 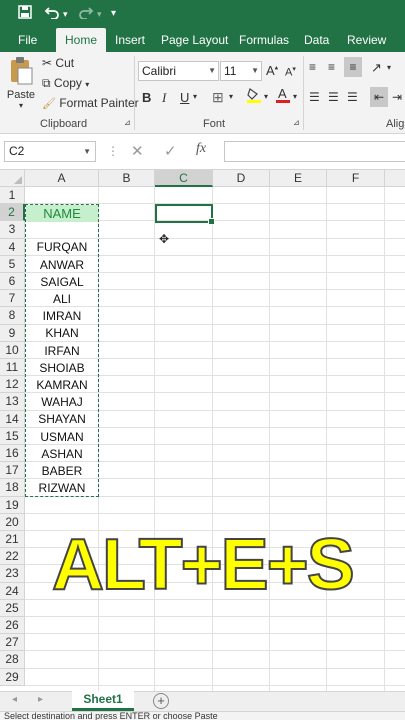 What do you see at coordinates (178, 71) in the screenshot?
I see `font-name-box: Calibri ▼` at bounding box center [178, 71].